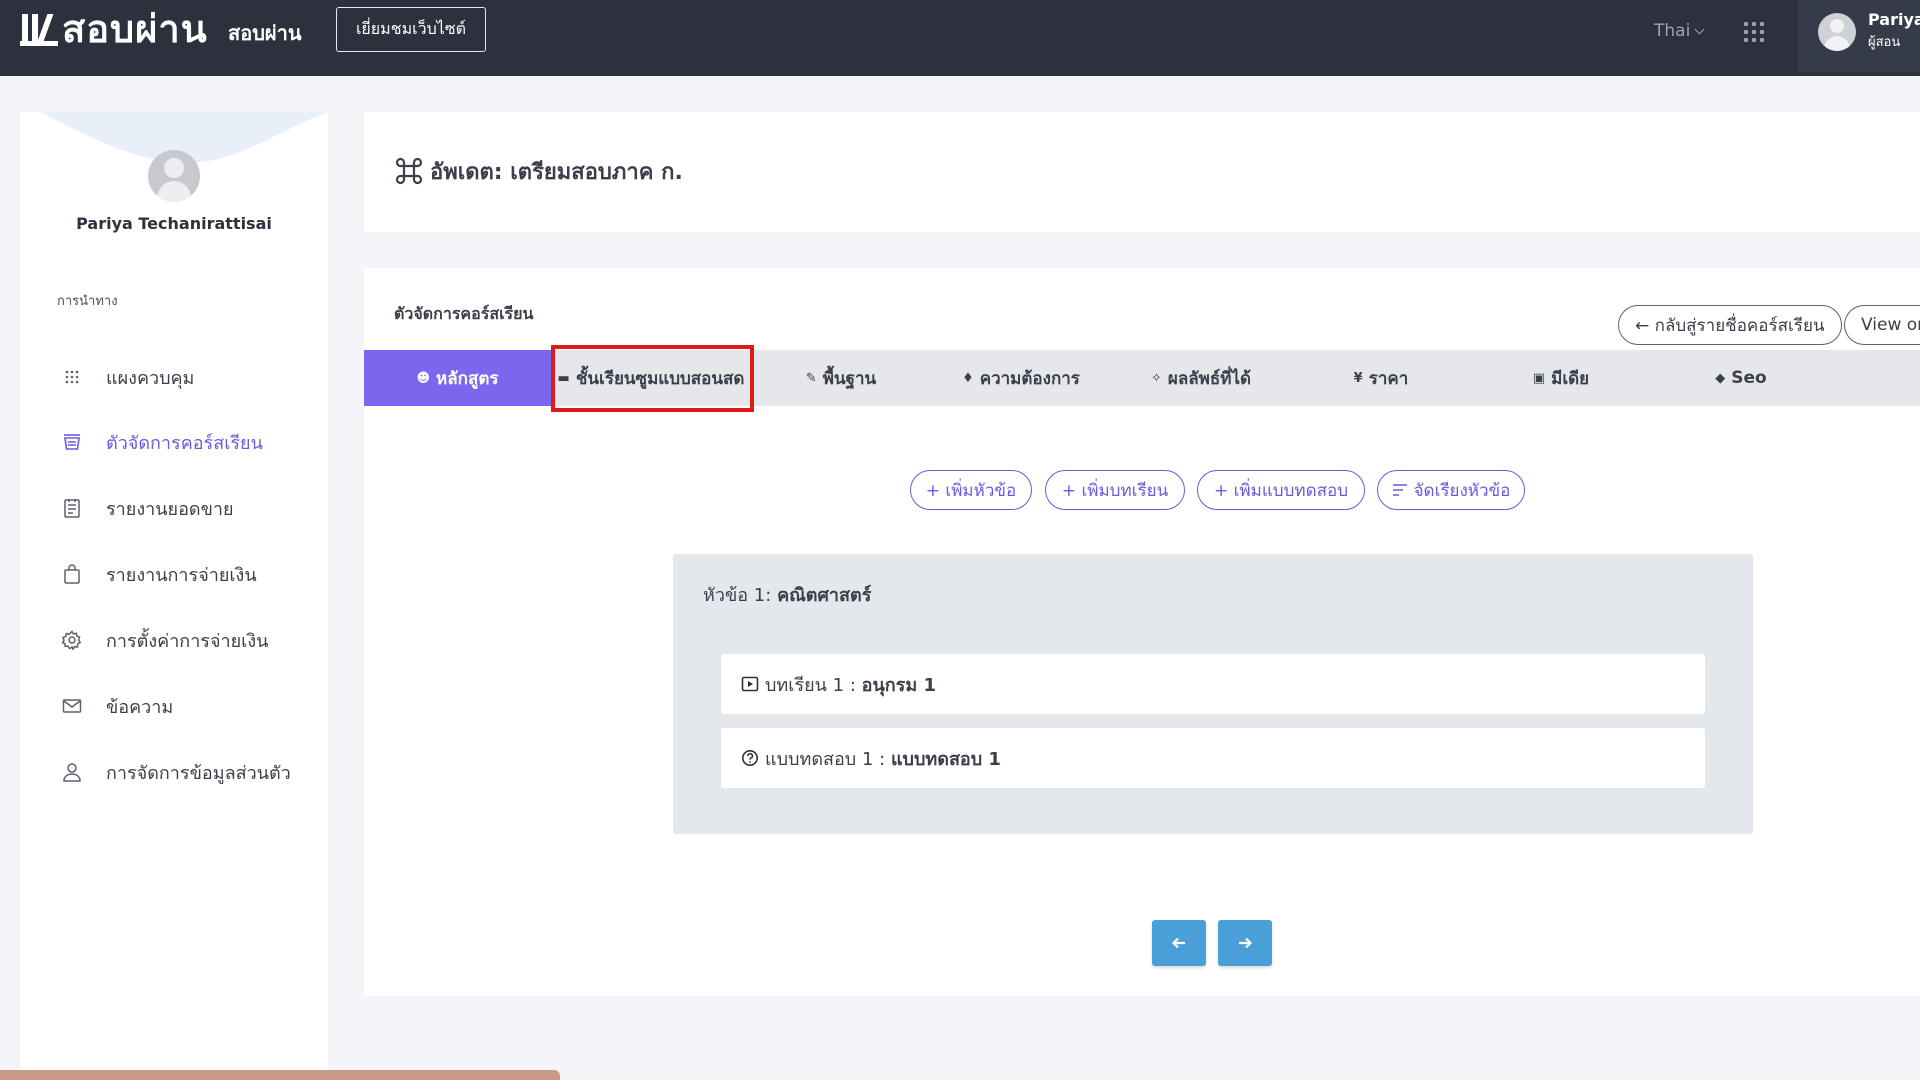 The height and width of the screenshot is (1080, 1920). I want to click on sidebar-item-payment-settings: การตั้งค่าการจ่ายเงิน, so click(190, 640).